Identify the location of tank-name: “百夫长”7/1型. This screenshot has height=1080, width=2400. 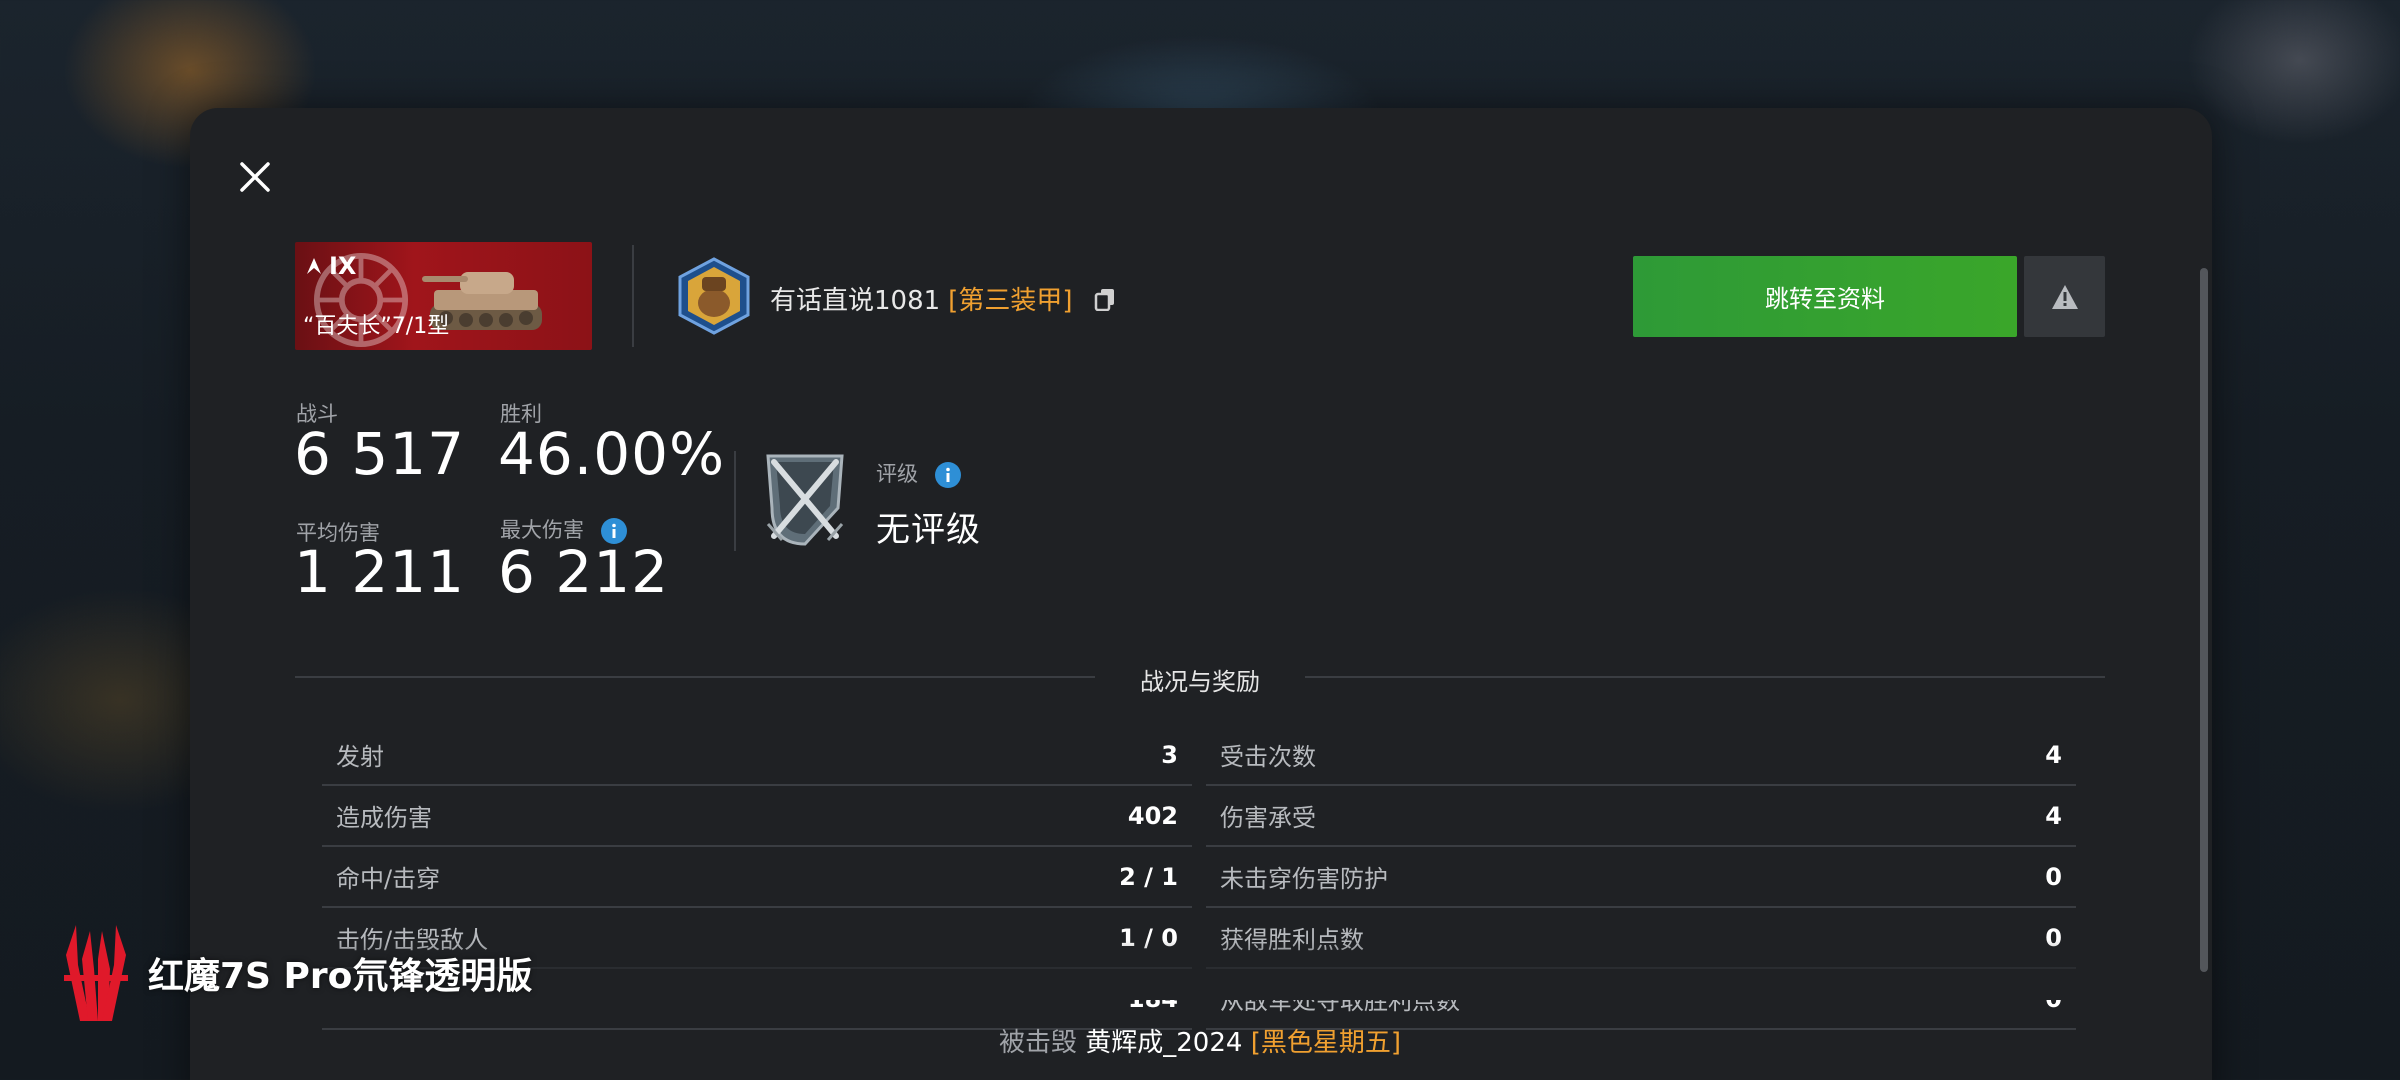
(376, 326).